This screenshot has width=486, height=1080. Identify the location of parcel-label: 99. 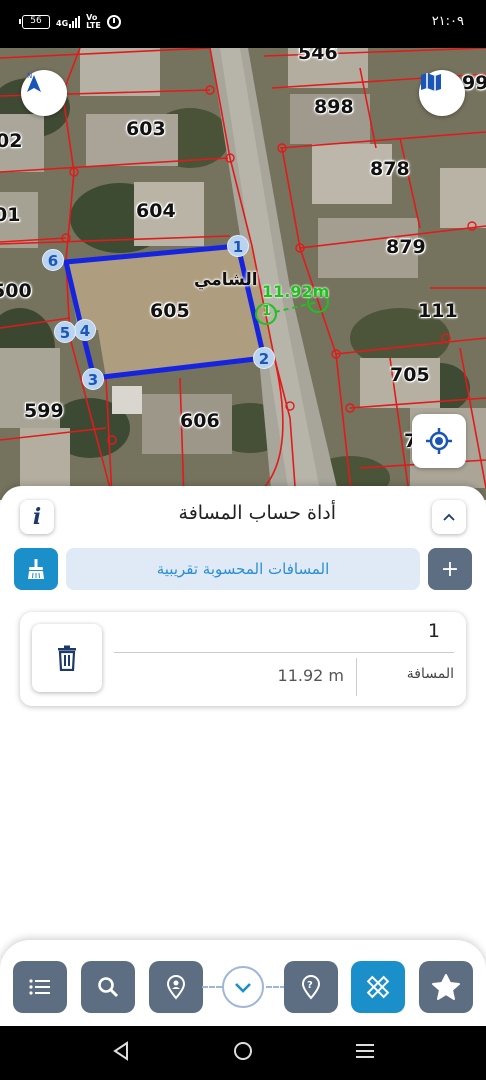
(474, 83).